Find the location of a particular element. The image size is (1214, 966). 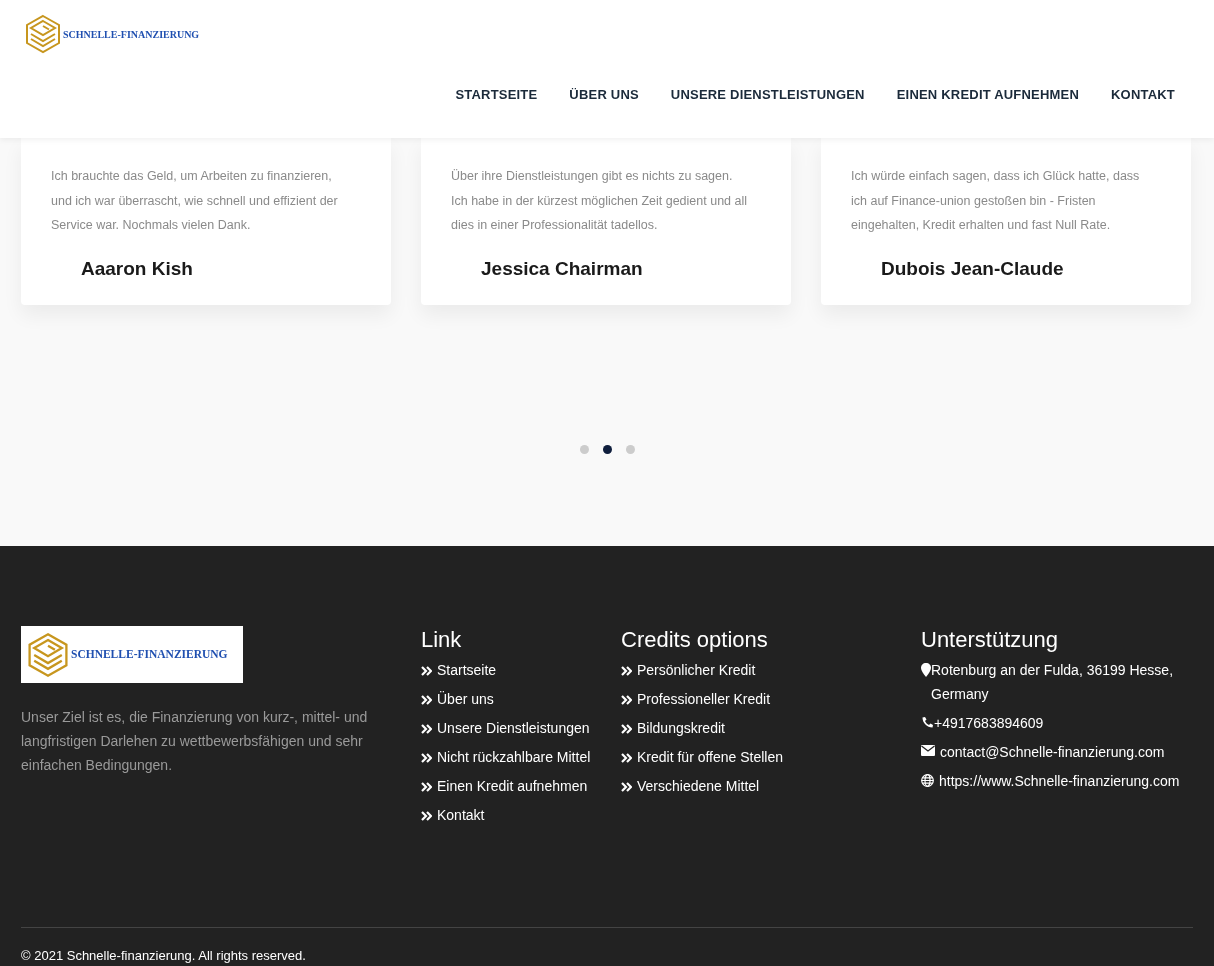

contact-link: contact@Schnelle-finanzierung.com is located at coordinates (1052, 751).